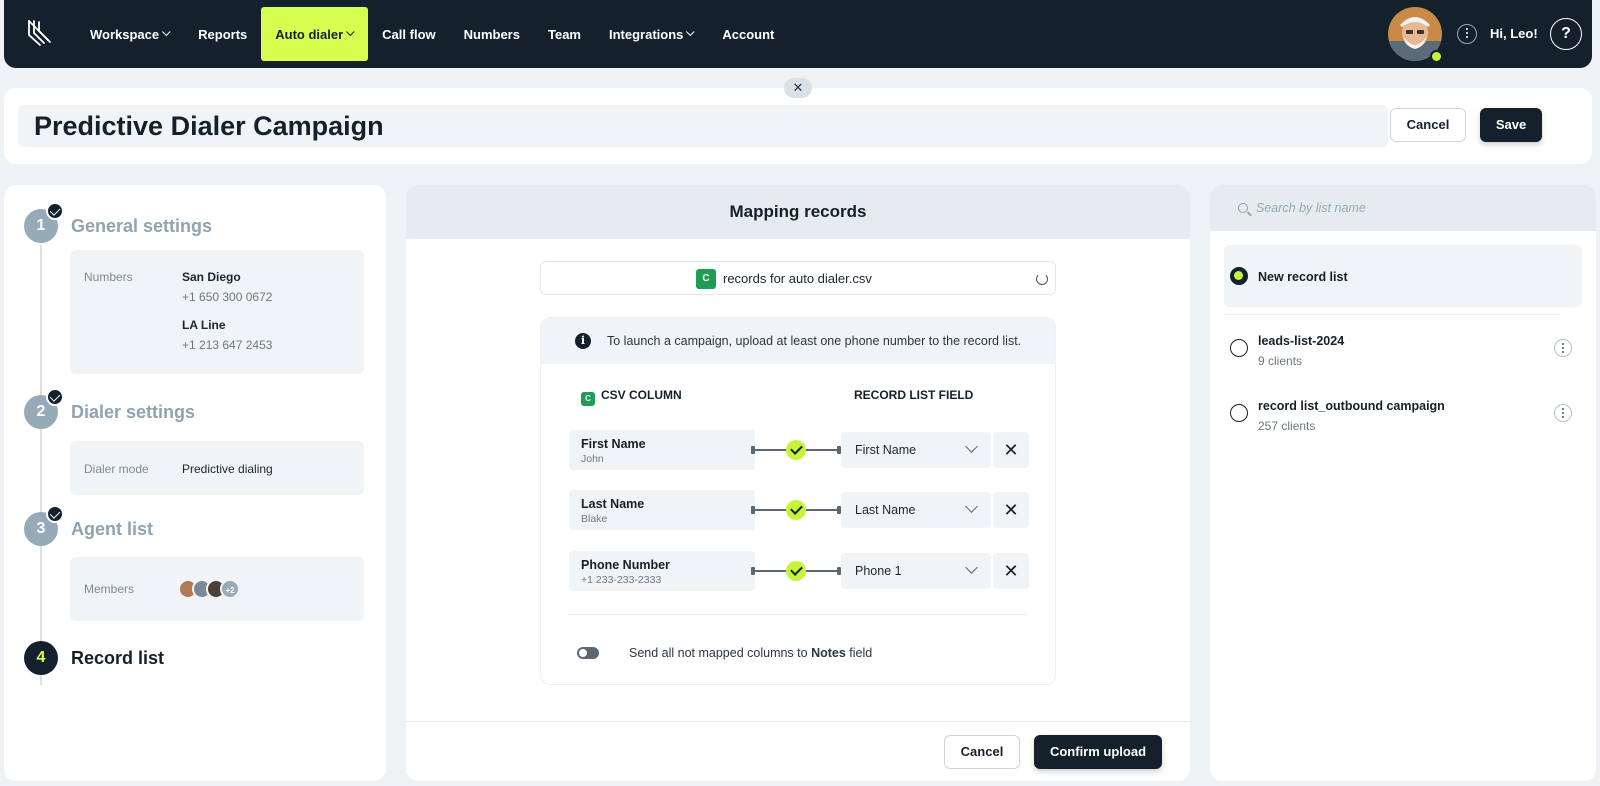  What do you see at coordinates (916, 571) in the screenshot?
I see `record-field-select: Phone 1` at bounding box center [916, 571].